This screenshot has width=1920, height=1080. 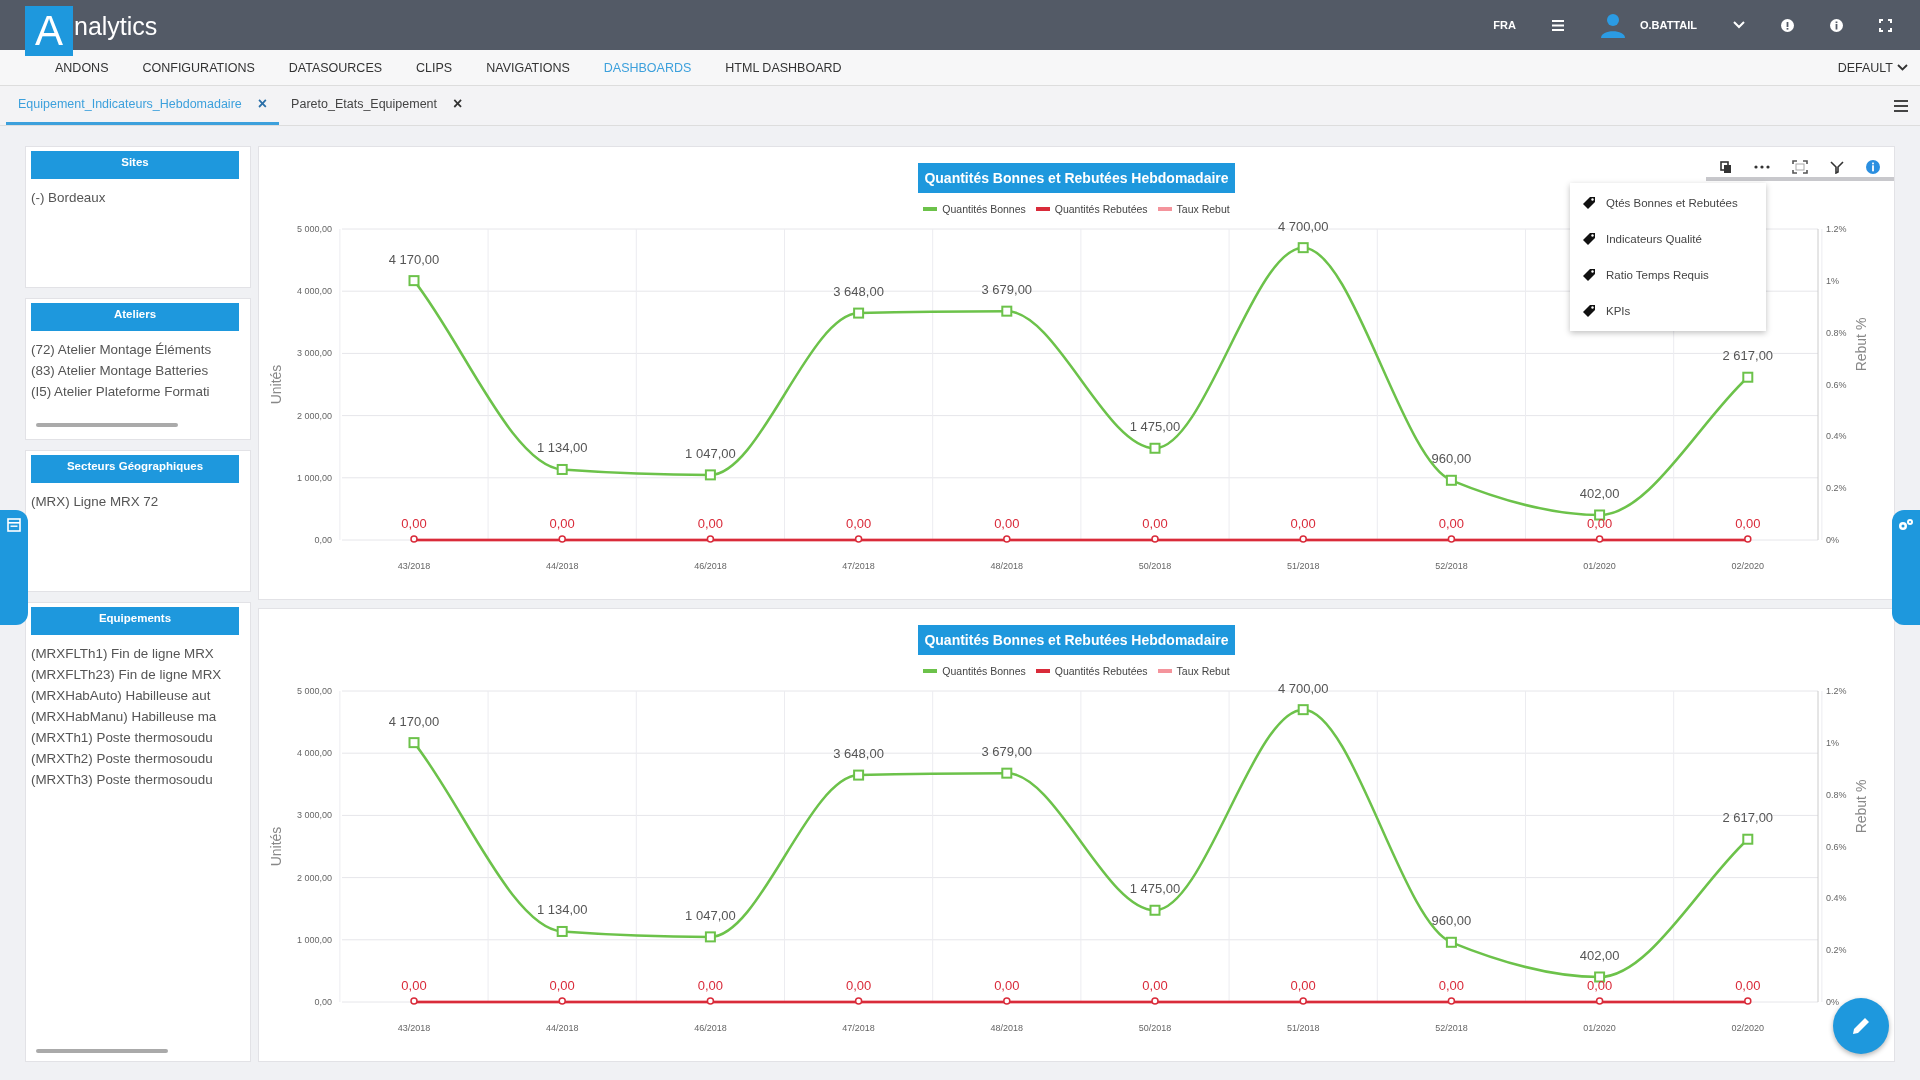 I want to click on menu-option: Qtés Bonnes et Rebutées, so click(x=1672, y=203).